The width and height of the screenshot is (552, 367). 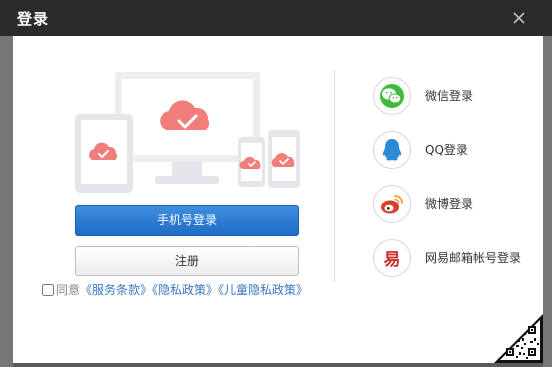 What do you see at coordinates (276, 18) in the screenshot?
I see `dialog-titlebar: 登录` at bounding box center [276, 18].